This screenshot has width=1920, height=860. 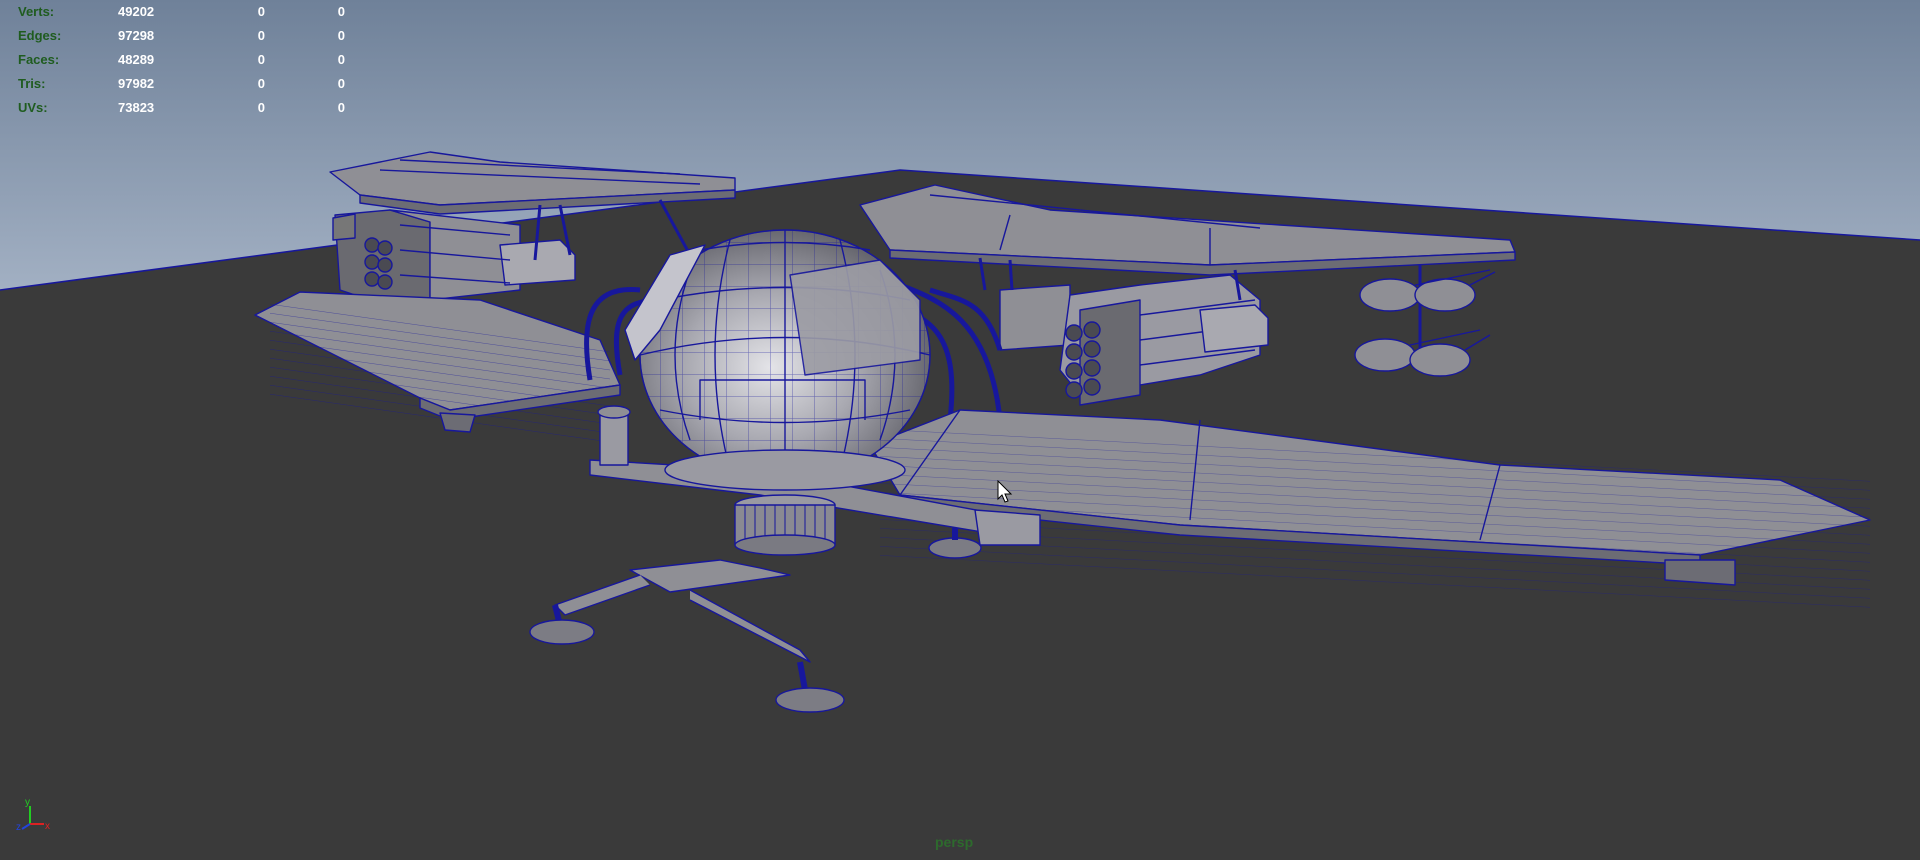 What do you see at coordinates (33, 107) in the screenshot?
I see `hud-label: UVs:` at bounding box center [33, 107].